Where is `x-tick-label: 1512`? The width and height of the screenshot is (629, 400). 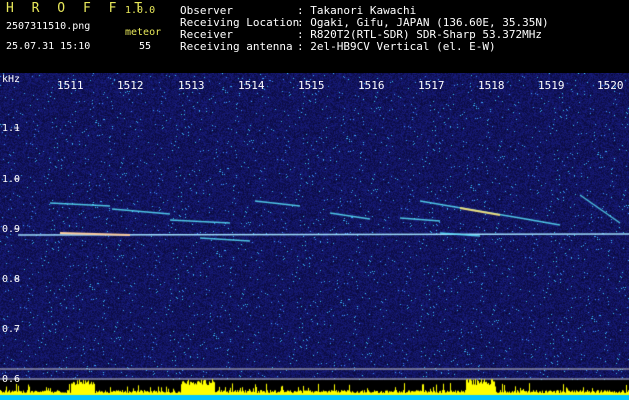 x-tick-label: 1512 is located at coordinates (130, 85).